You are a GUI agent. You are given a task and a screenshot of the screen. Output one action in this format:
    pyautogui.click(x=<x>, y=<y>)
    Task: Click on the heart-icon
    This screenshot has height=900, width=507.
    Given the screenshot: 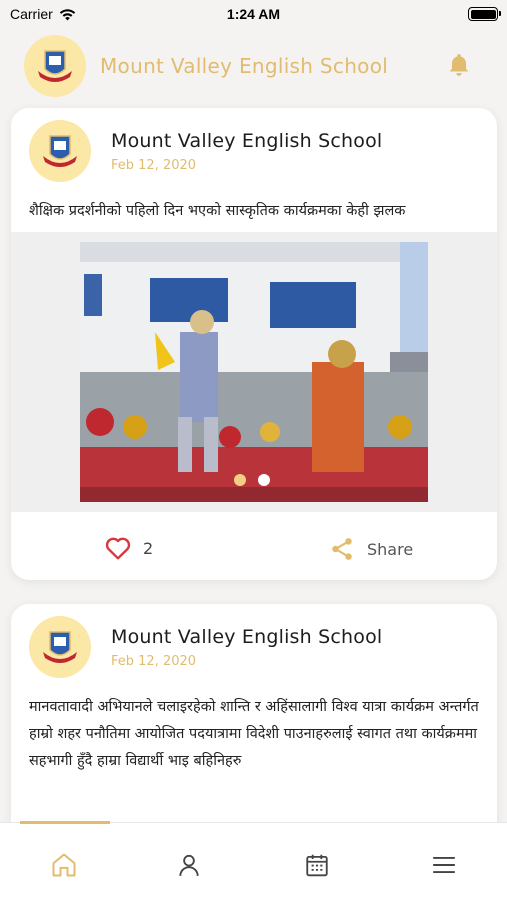 What is the action you would take?
    pyautogui.click(x=118, y=548)
    